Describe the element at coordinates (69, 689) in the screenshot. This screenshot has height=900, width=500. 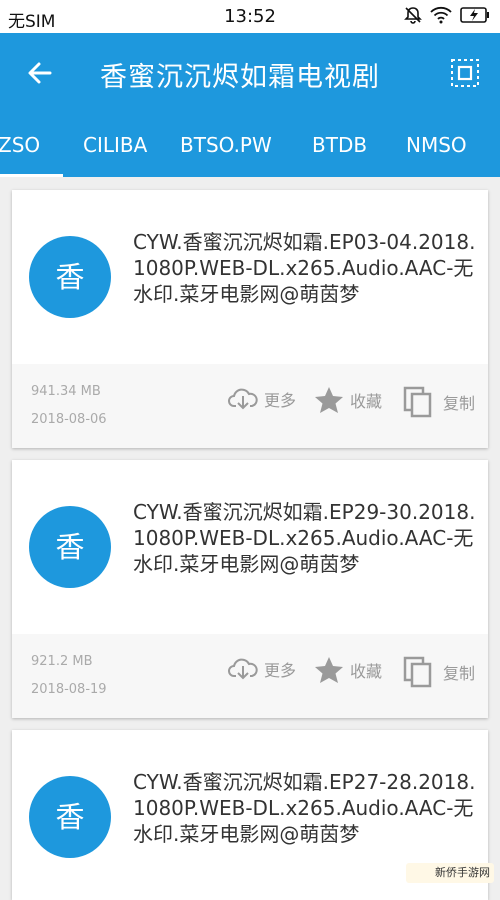
I see `file-date: 2018-08-19` at that location.